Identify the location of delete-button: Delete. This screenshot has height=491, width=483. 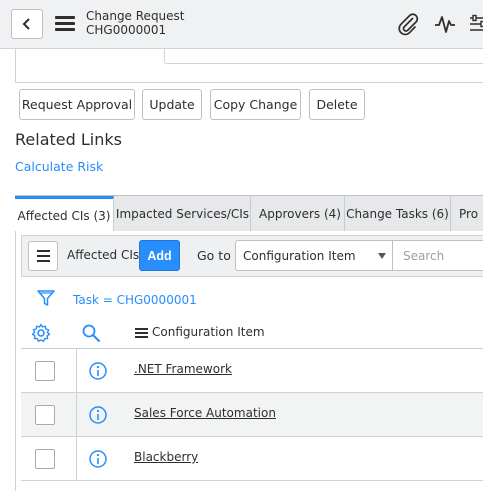
(337, 104).